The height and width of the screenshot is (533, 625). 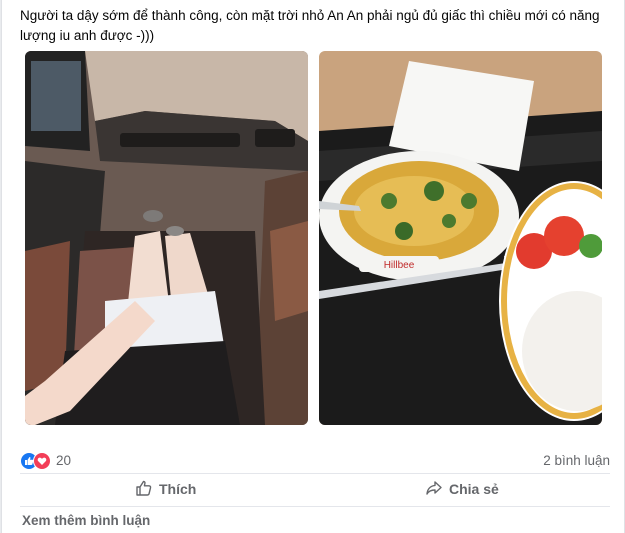 I want to click on like-button: Thích, so click(x=165, y=489).